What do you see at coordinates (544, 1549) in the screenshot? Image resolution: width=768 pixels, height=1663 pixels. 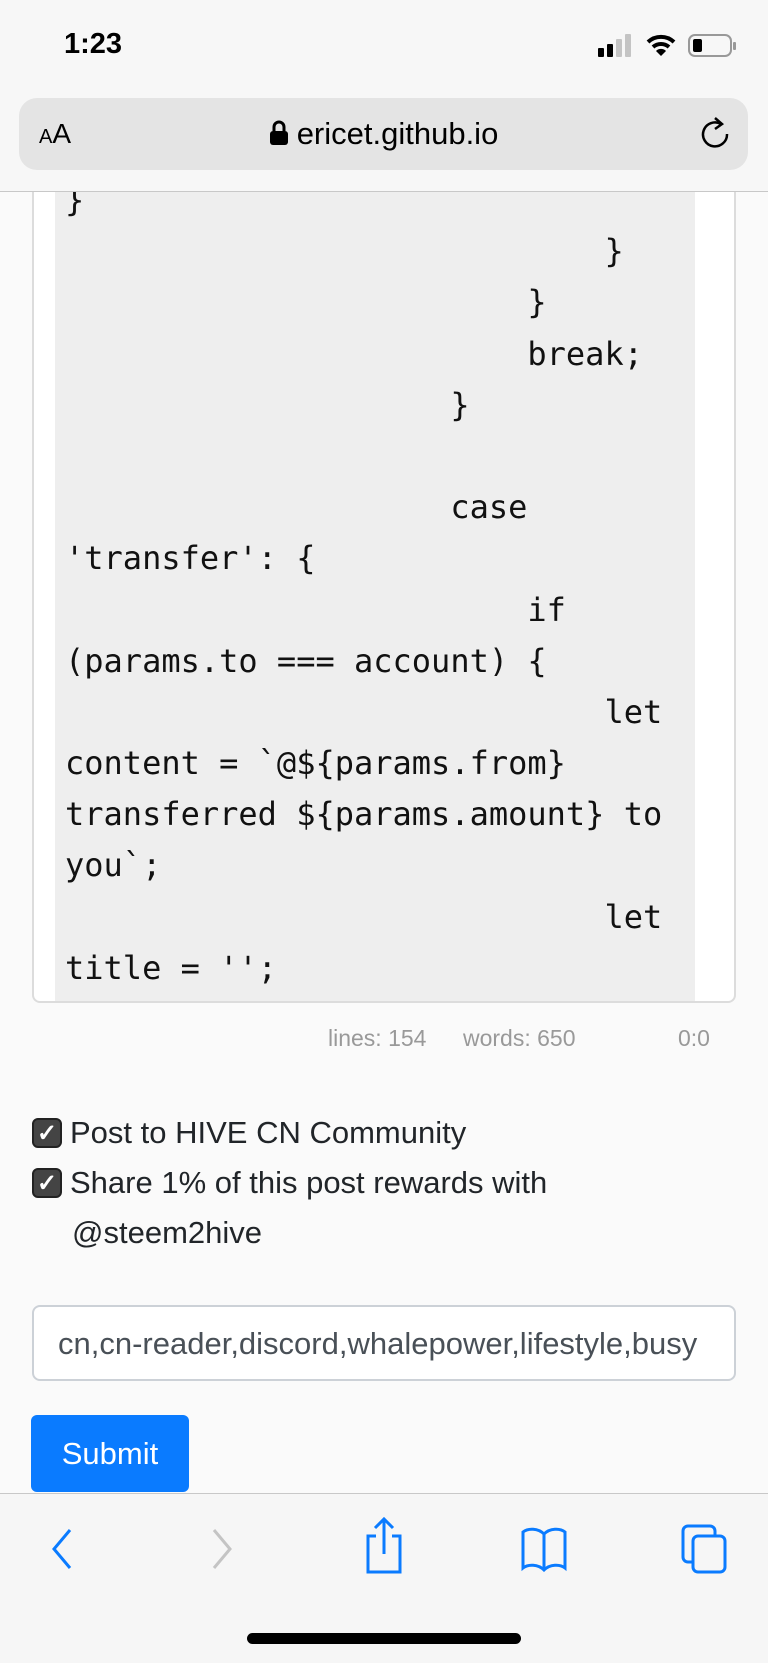 I see `bookmarks-icon` at bounding box center [544, 1549].